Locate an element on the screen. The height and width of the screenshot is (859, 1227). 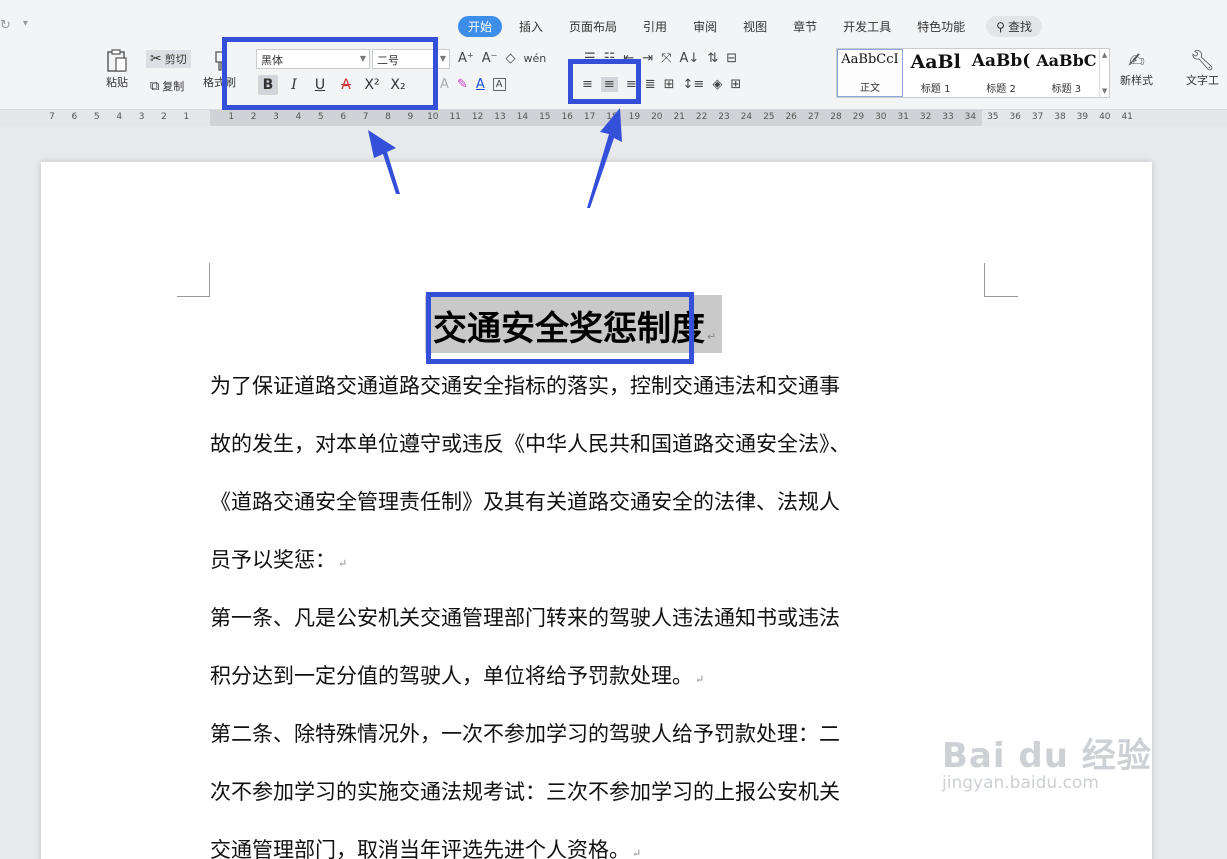
ruler-number: 9 is located at coordinates (410, 117).